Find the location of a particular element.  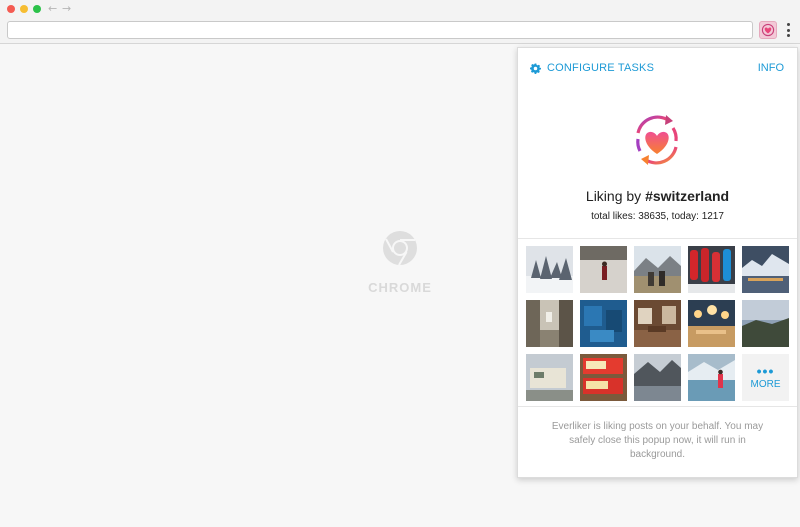

liked-posts-grid: ••• MORE is located at coordinates (658, 323).